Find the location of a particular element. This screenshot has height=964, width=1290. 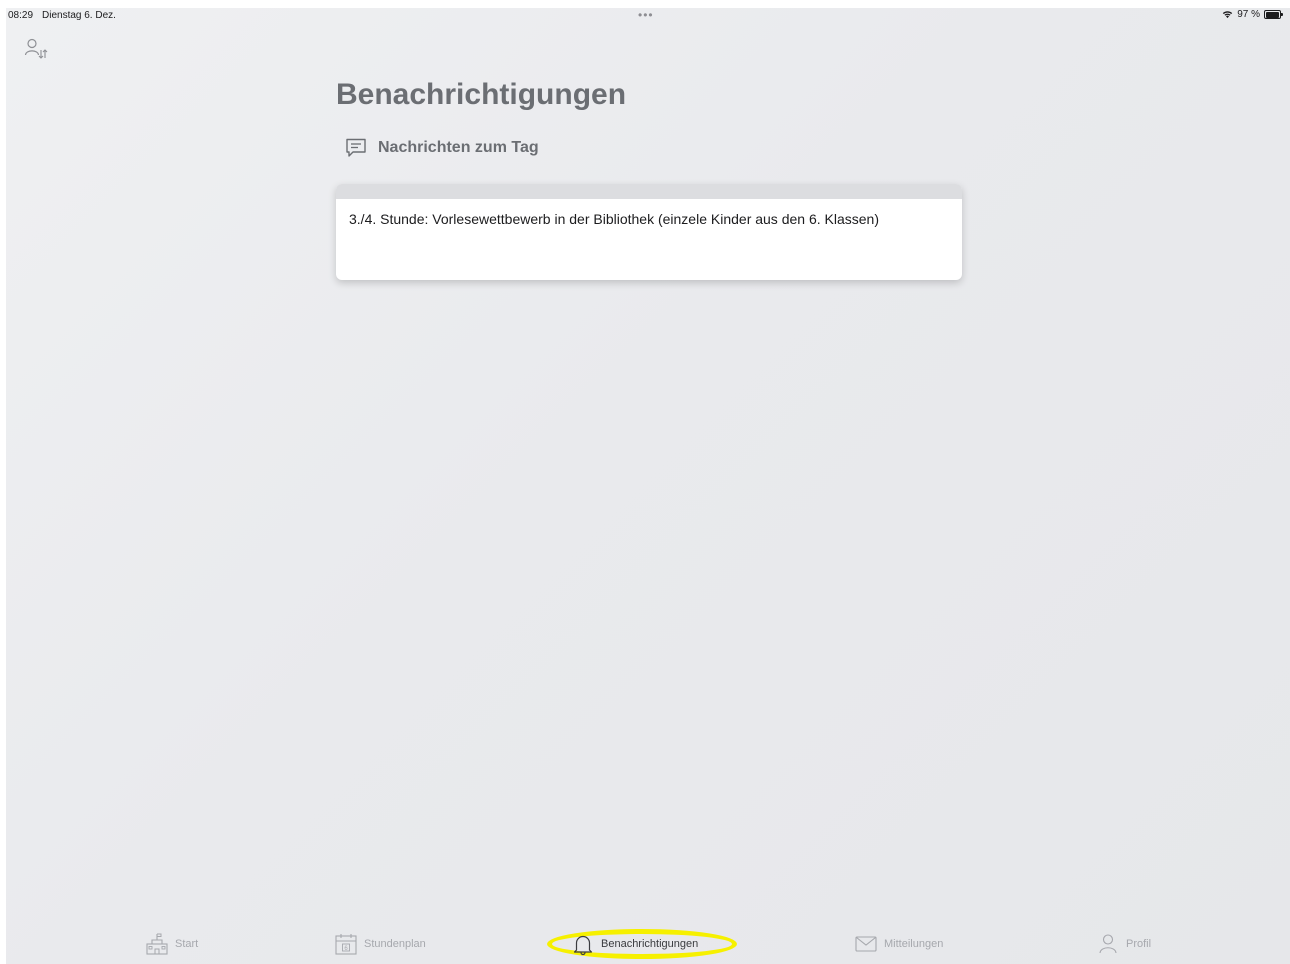

card-header is located at coordinates (649, 191).